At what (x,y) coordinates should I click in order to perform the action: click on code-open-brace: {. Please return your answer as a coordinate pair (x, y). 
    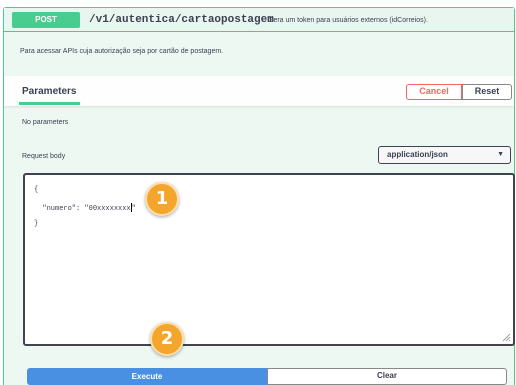
    Looking at the image, I should click on (36, 190).